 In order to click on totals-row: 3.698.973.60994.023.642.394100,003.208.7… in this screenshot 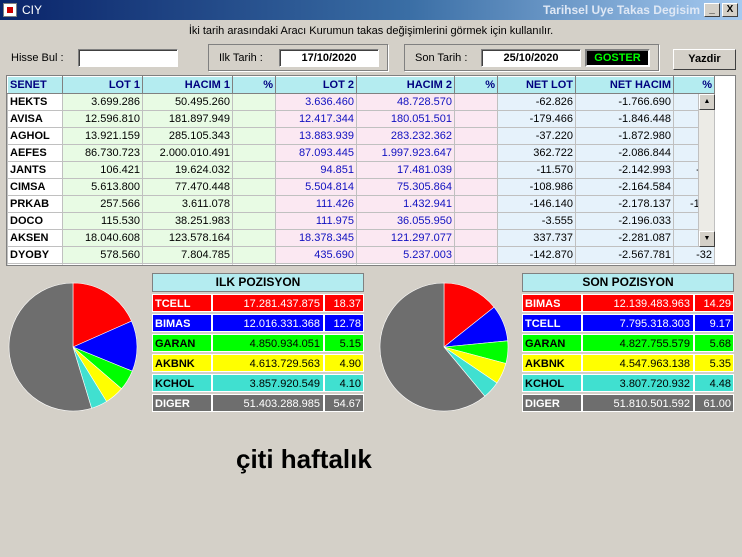, I will do `click(361, 264)`.